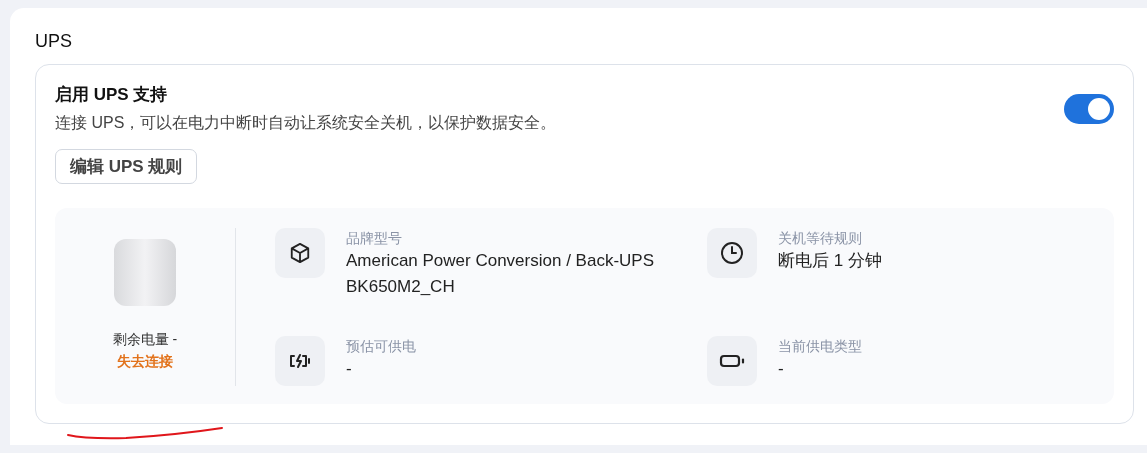 This screenshot has height=453, width=1147. What do you see at coordinates (820, 238) in the screenshot?
I see `info-label: 关机等待规则` at bounding box center [820, 238].